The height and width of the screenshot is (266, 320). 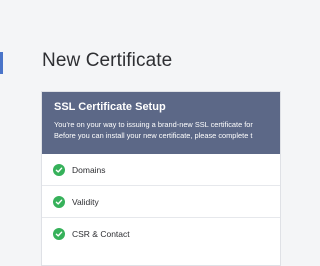 What do you see at coordinates (85, 201) in the screenshot?
I see `step-label: Validity` at bounding box center [85, 201].